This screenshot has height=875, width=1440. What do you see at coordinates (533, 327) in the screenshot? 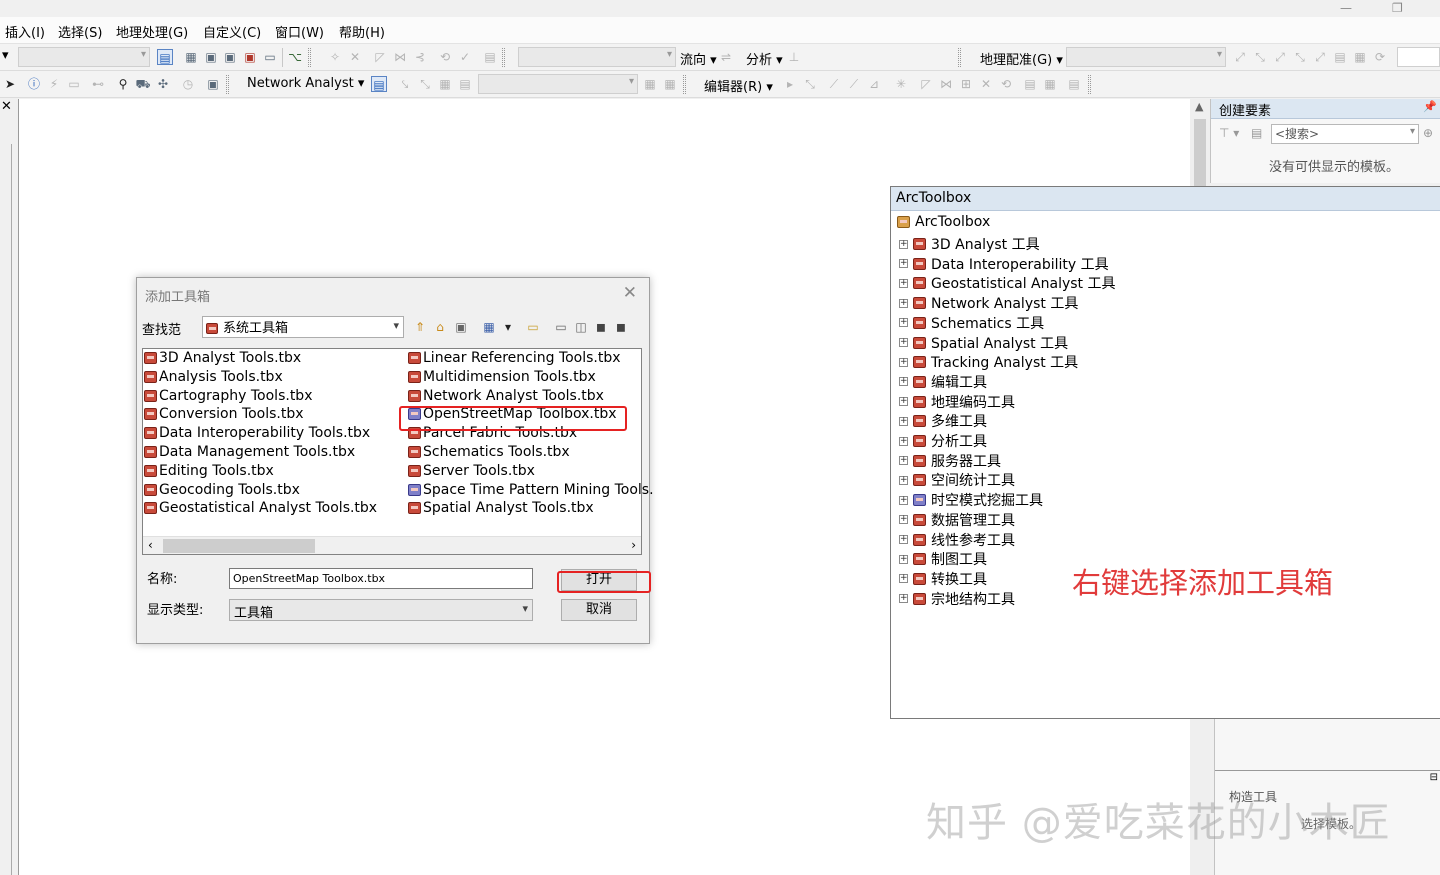
I see `new-folder-icon: ▭` at bounding box center [533, 327].